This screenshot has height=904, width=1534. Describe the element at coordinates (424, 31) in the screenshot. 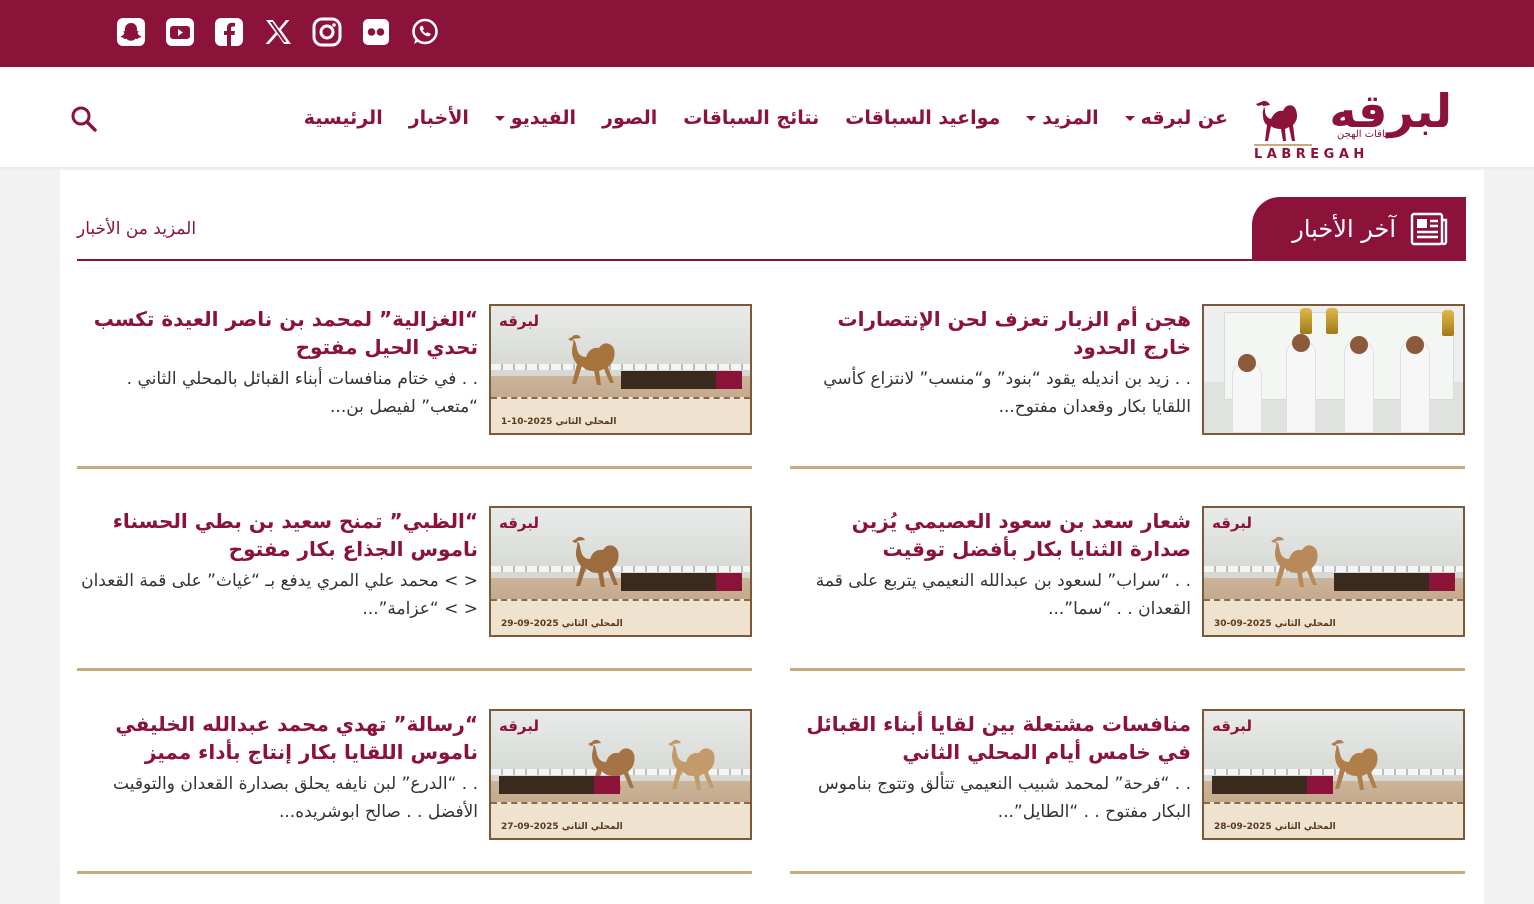

I see `whatsapp-icon` at that location.